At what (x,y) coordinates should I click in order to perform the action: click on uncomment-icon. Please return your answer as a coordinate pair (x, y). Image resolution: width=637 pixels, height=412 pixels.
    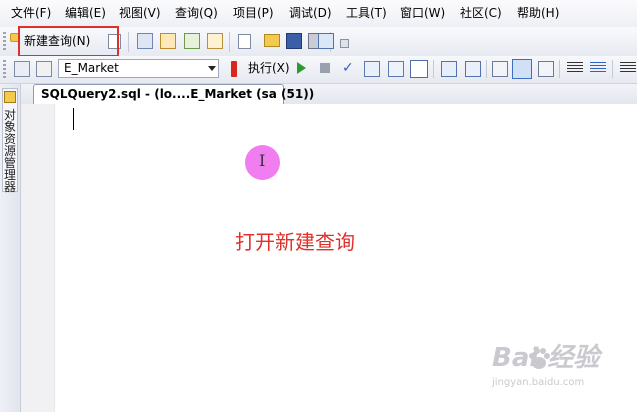
    Looking at the image, I should click on (598, 68).